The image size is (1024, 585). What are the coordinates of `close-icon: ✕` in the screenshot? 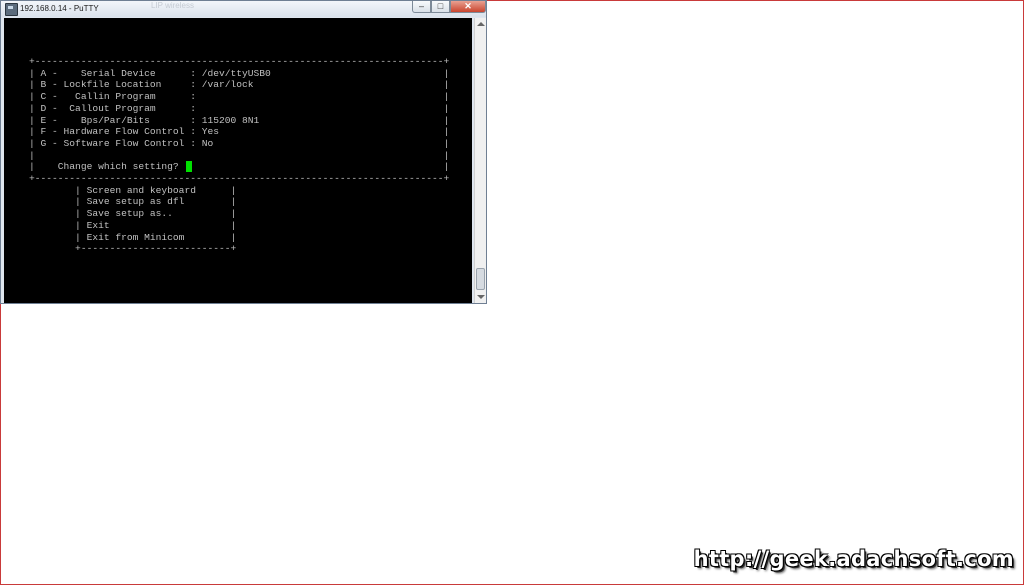 It's located at (468, 6).